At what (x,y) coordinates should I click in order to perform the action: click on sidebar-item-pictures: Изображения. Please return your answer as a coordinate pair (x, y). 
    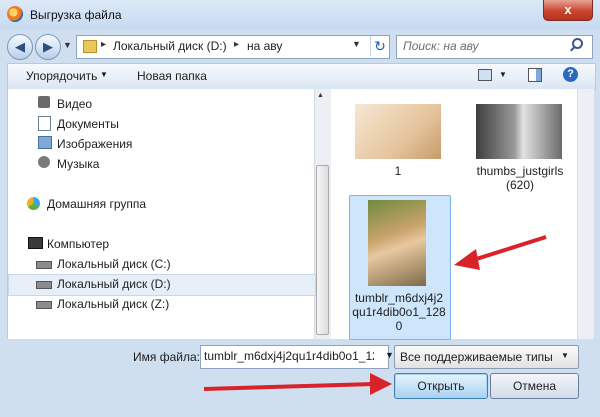
    Looking at the image, I should click on (94, 144).